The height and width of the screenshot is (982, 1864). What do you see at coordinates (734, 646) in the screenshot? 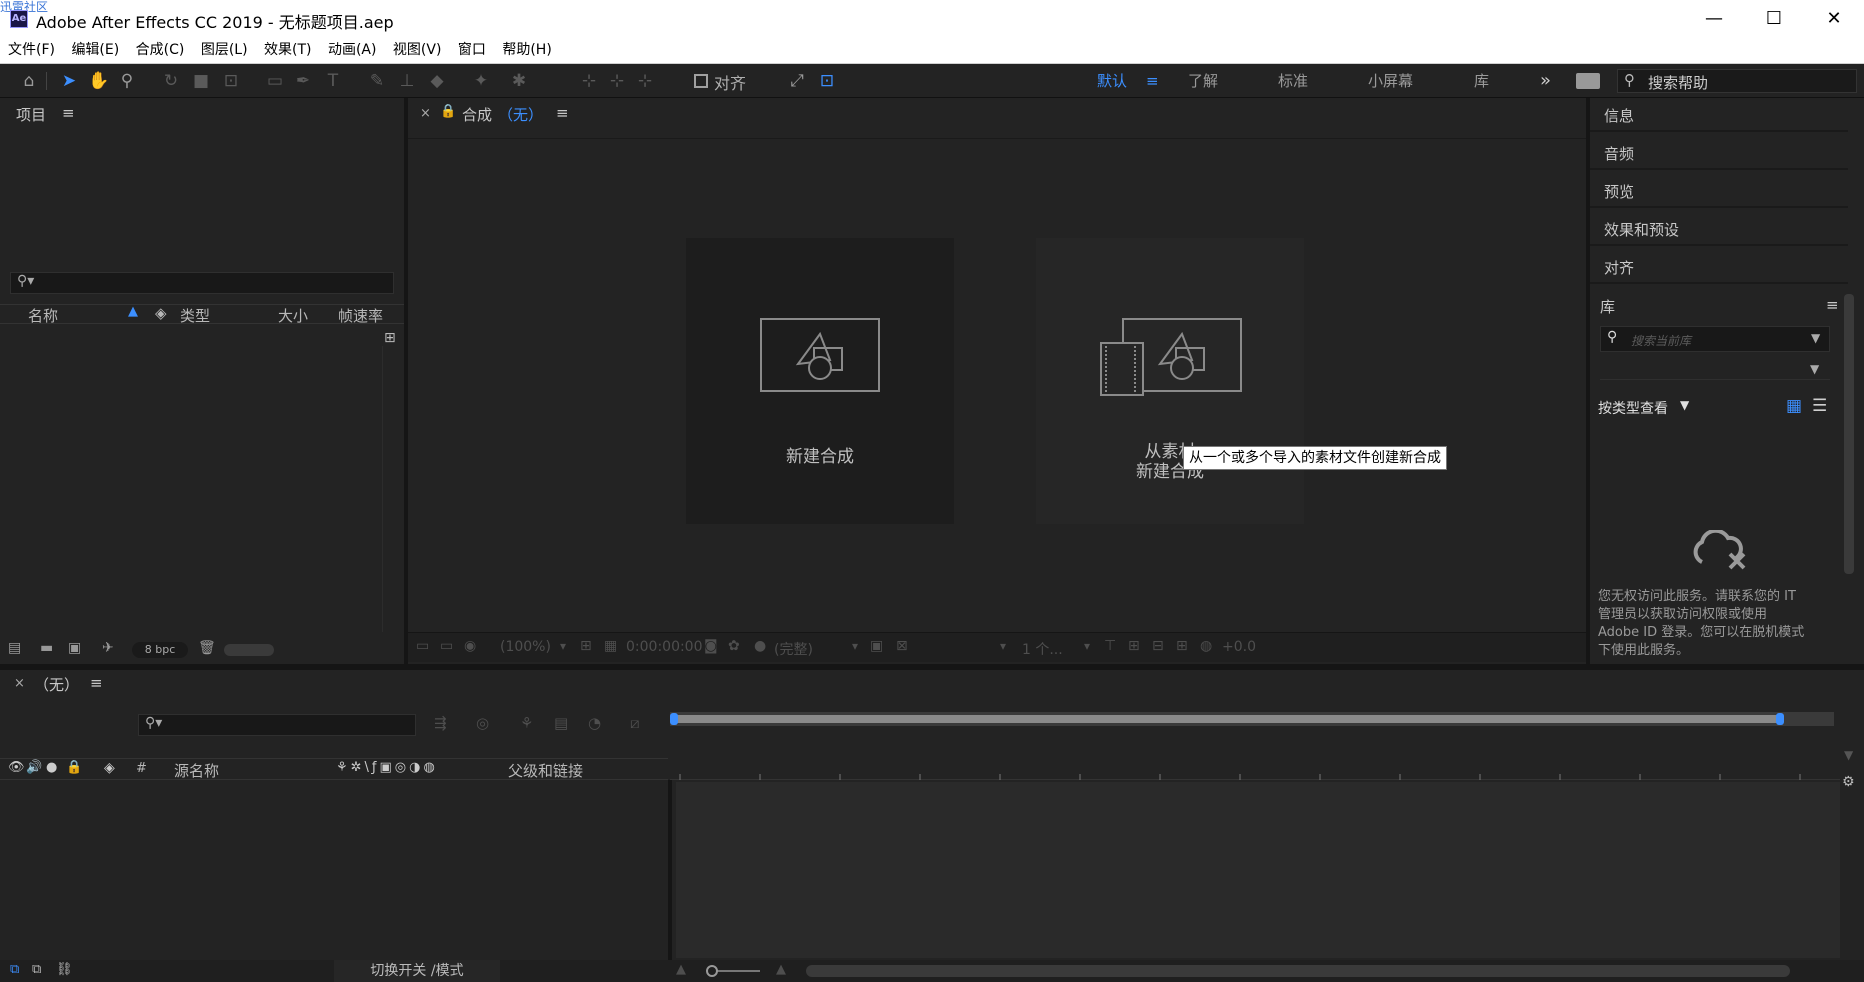
I see `show-snapshot-icon: ✿` at bounding box center [734, 646].